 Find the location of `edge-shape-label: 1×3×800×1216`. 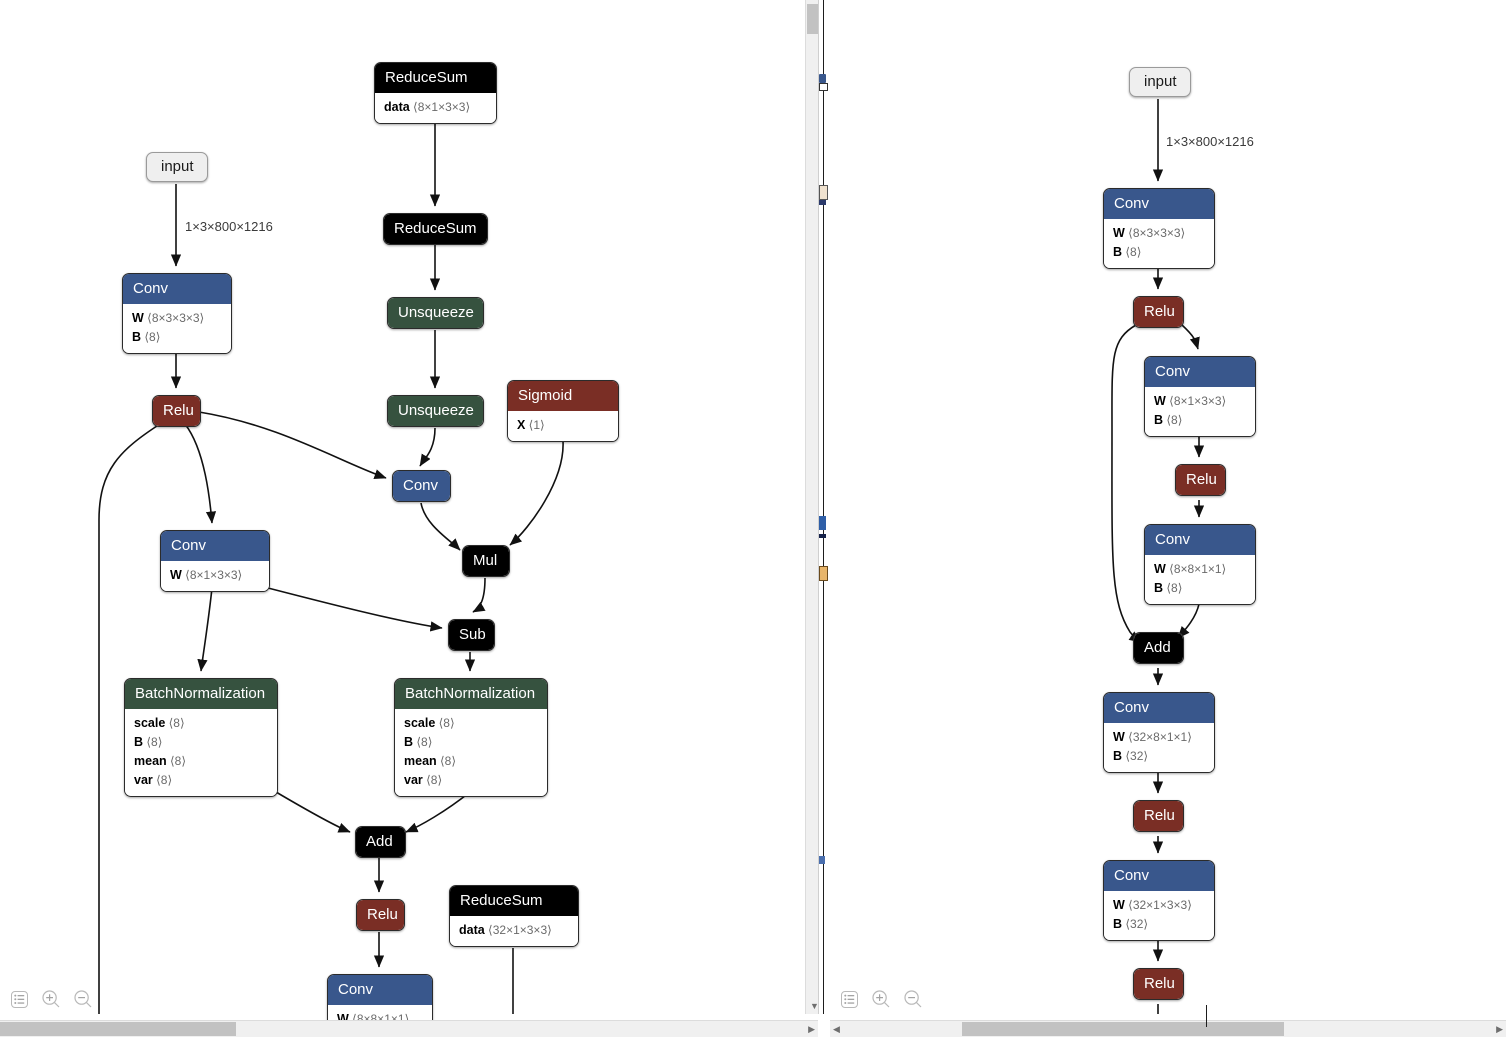

edge-shape-label: 1×3×800×1216 is located at coordinates (1210, 141).